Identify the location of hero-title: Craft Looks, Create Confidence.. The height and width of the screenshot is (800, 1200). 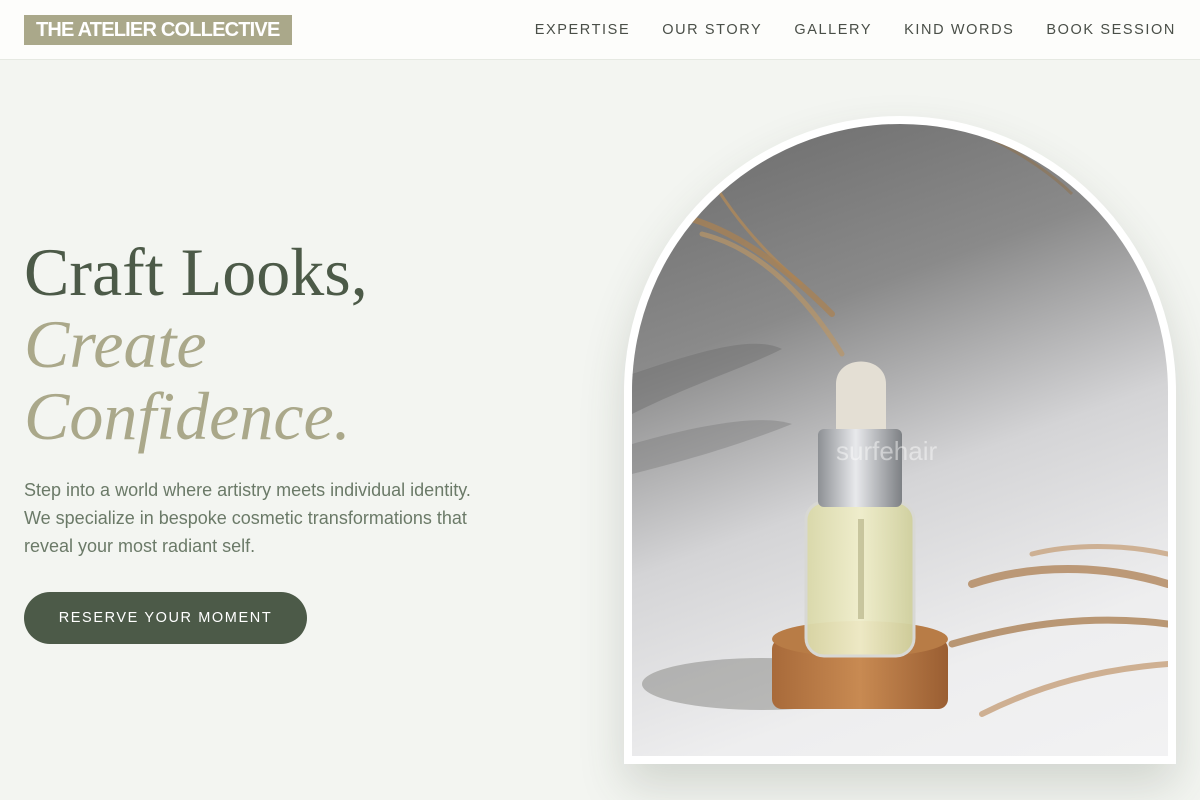
(294, 344).